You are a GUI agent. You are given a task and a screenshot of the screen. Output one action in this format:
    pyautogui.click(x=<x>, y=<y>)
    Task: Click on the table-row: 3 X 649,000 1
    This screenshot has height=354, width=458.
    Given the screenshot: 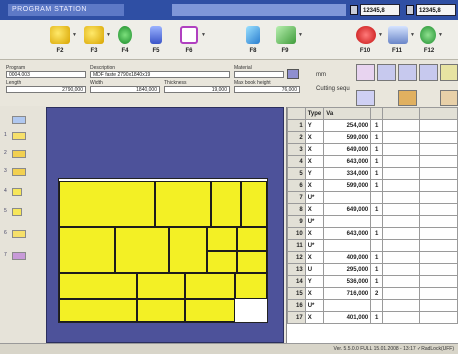 What is the action you would take?
    pyautogui.click(x=372, y=149)
    